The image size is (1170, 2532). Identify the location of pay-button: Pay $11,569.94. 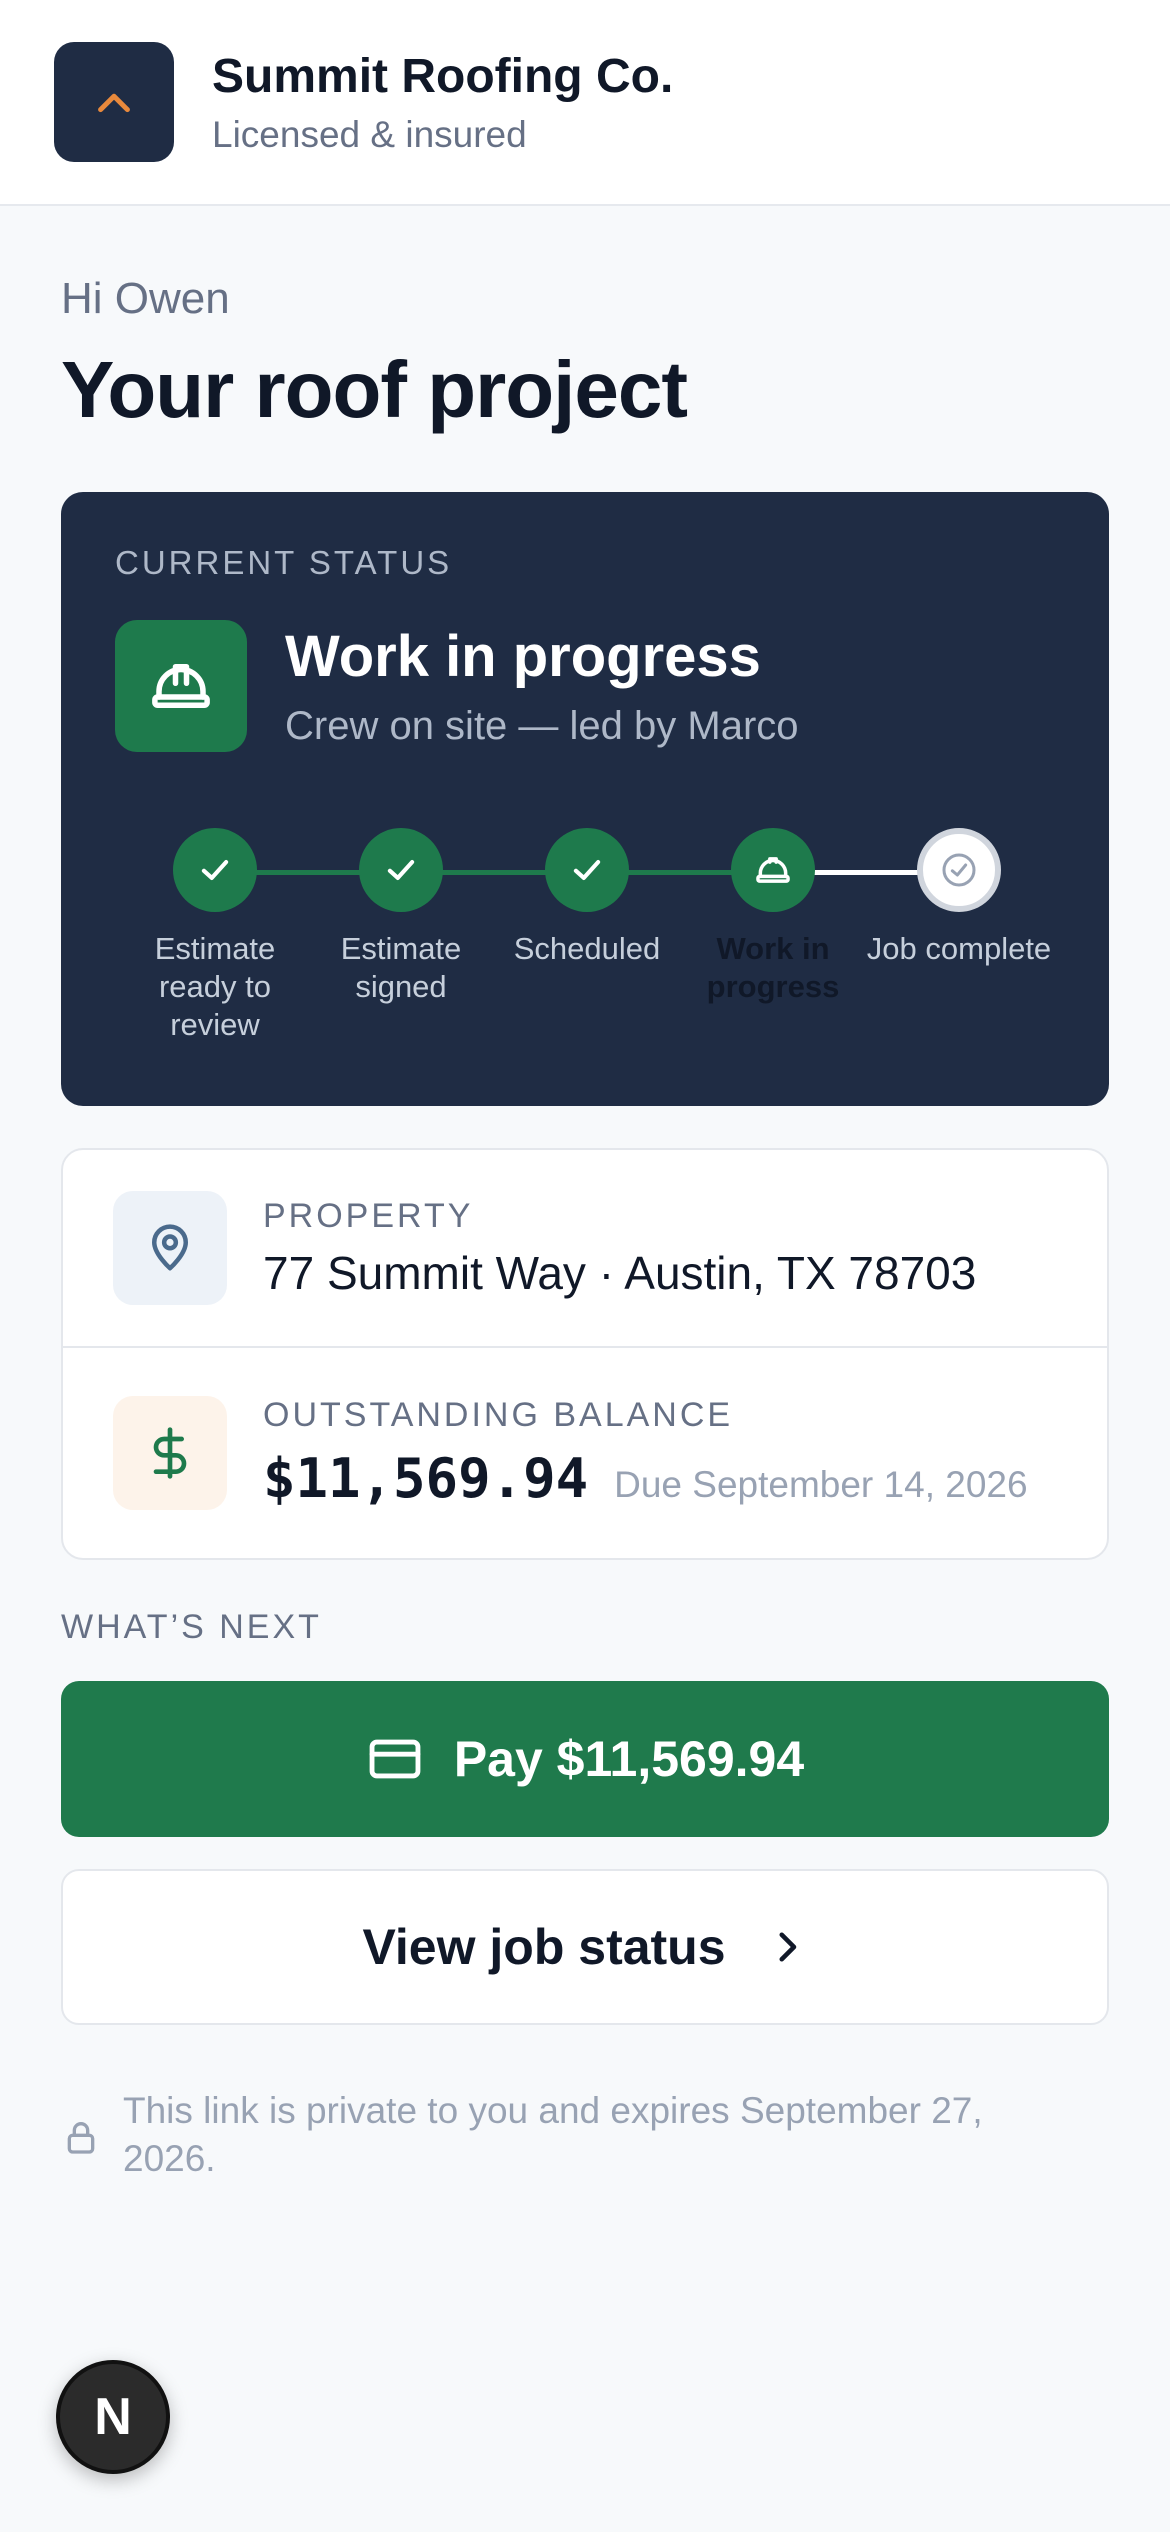
(585, 1759).